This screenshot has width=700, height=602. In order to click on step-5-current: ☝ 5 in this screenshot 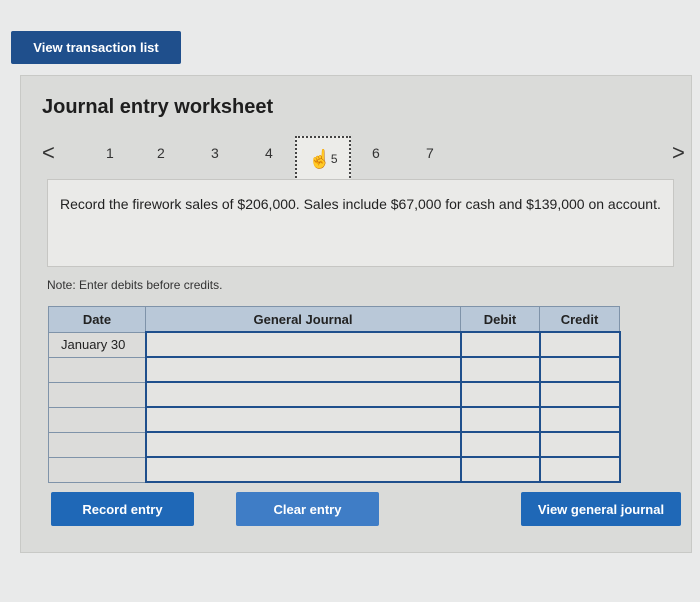, I will do `click(323, 159)`.